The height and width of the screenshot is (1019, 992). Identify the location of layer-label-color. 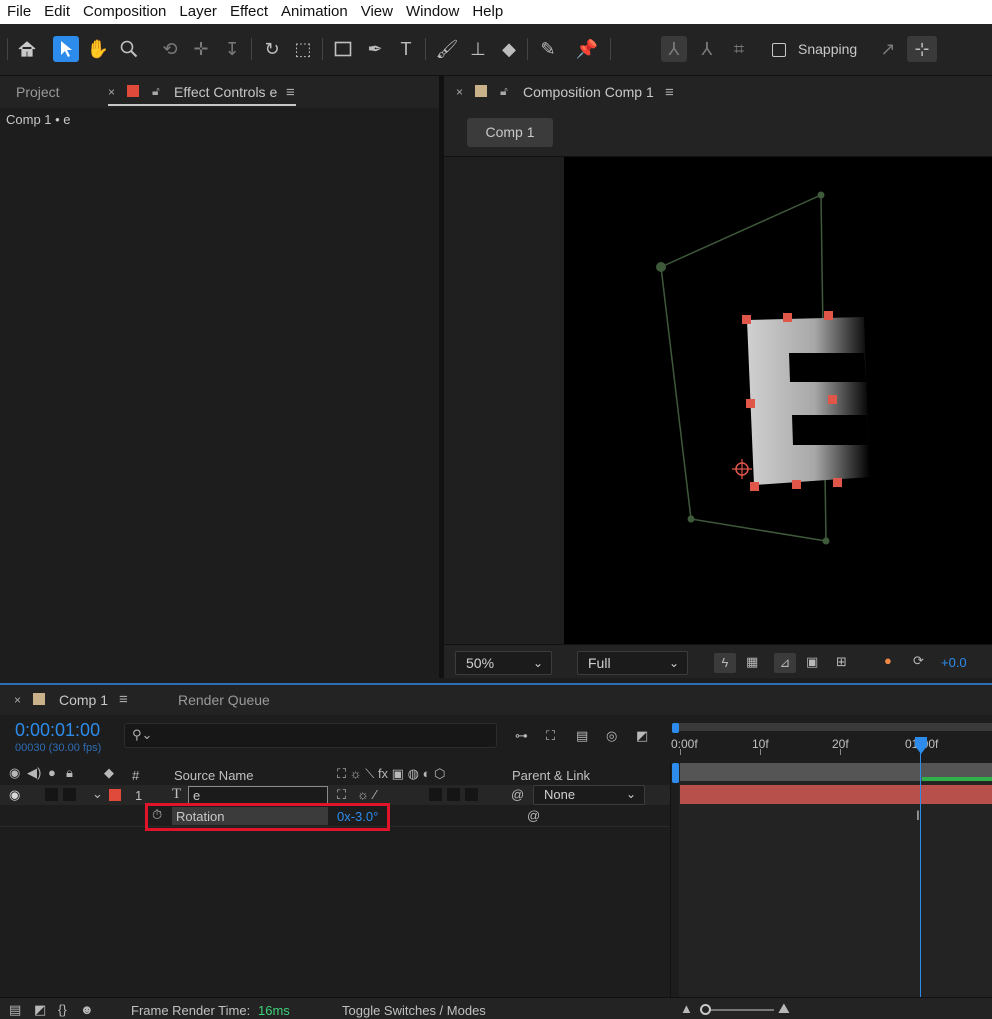
(115, 795).